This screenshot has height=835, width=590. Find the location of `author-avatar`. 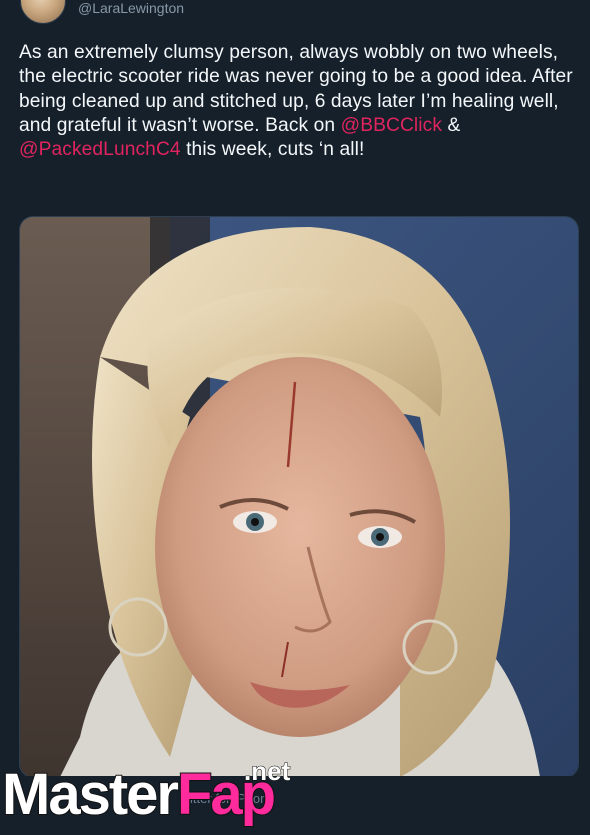

author-avatar is located at coordinates (43, 12).